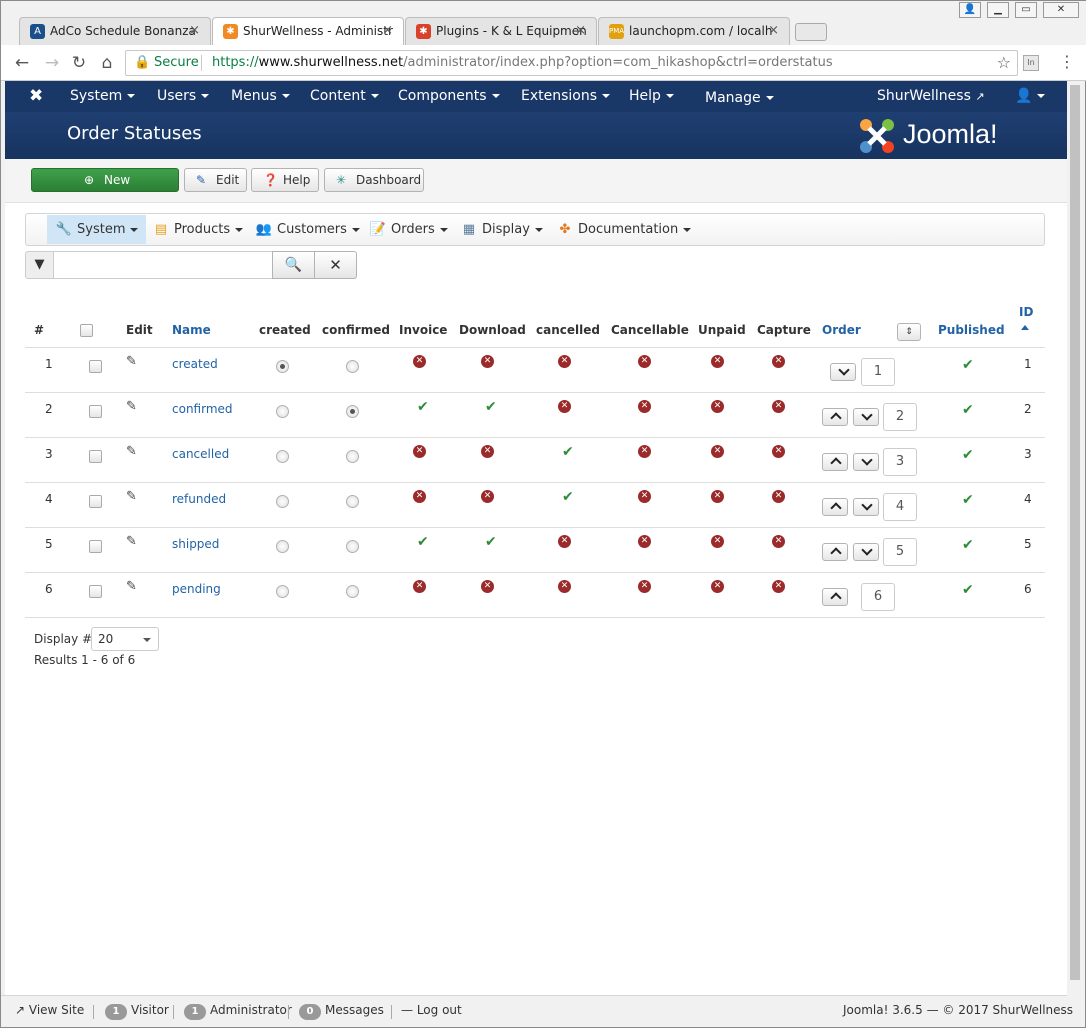  Describe the element at coordinates (191, 330) in the screenshot. I see `column-header-name: Name` at that location.